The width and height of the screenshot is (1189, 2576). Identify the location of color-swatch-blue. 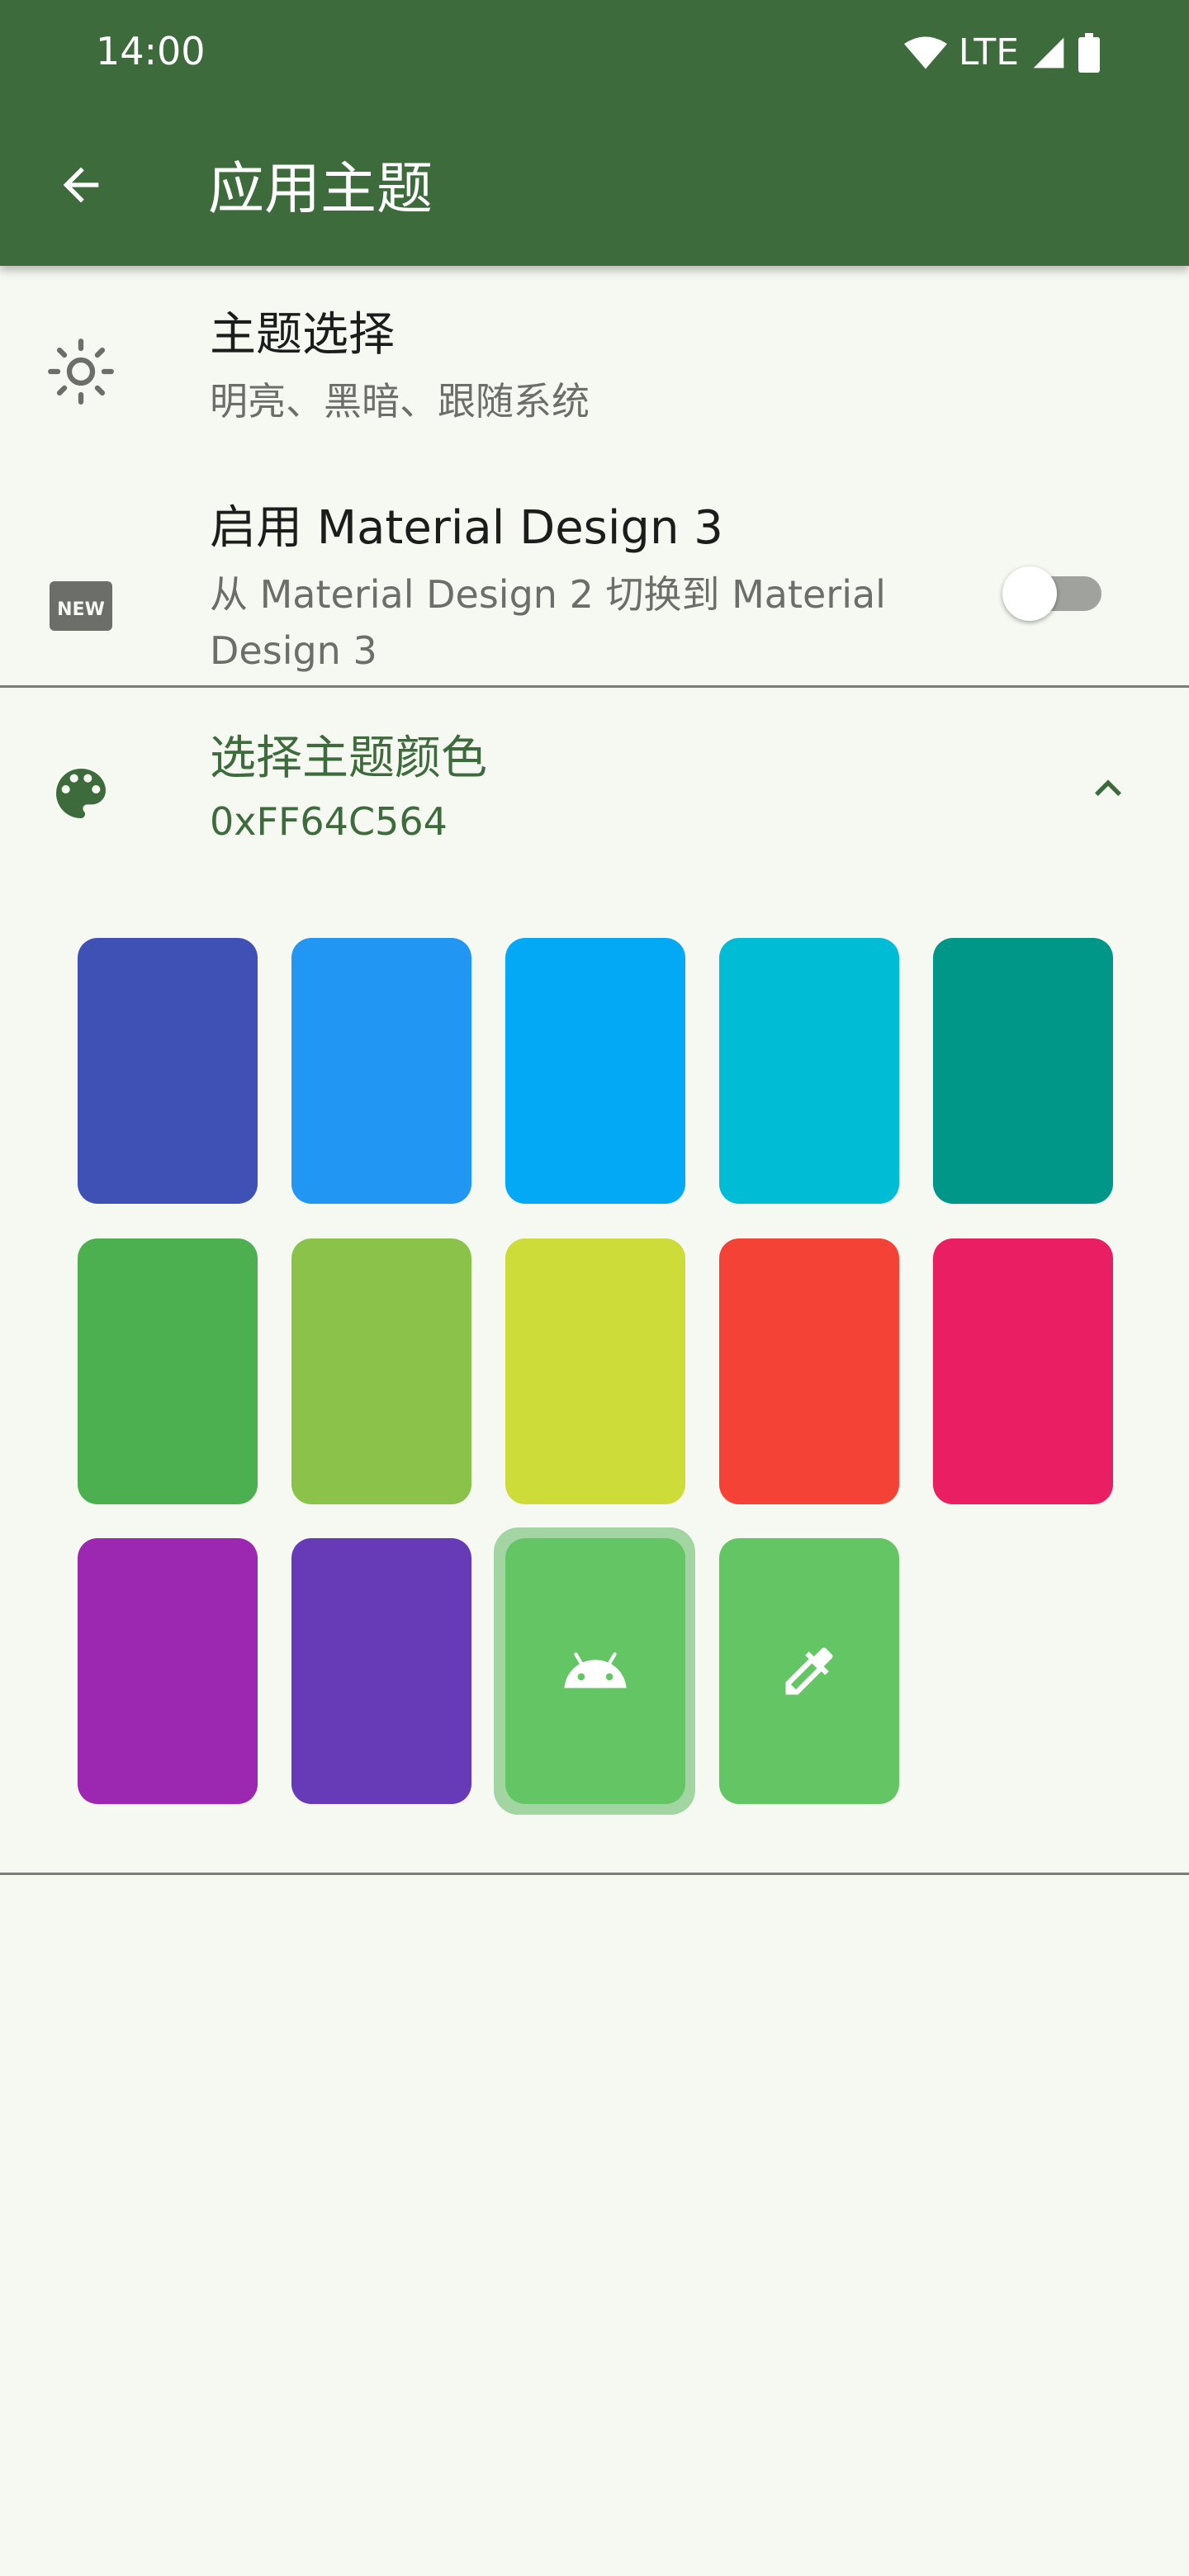
(381, 1071).